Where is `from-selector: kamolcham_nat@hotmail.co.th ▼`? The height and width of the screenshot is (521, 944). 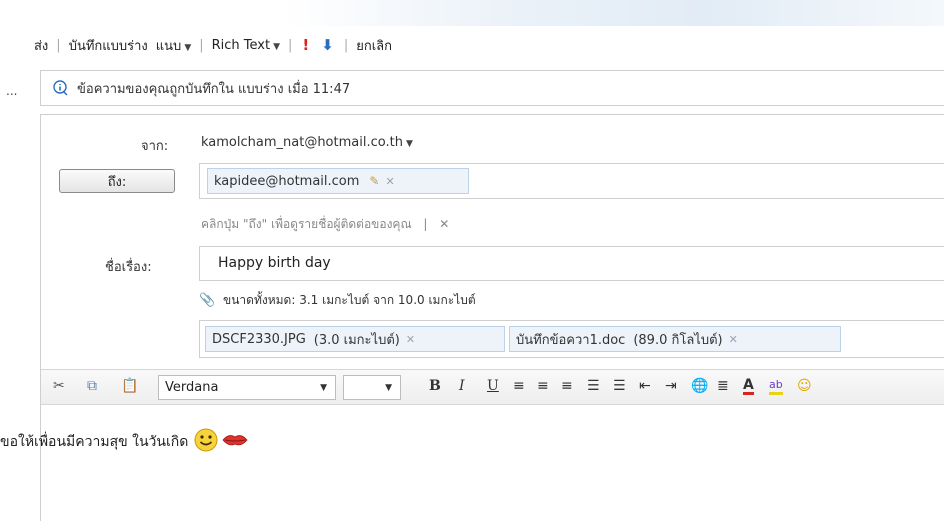 from-selector: kamolcham_nat@hotmail.co.th ▼ is located at coordinates (307, 142).